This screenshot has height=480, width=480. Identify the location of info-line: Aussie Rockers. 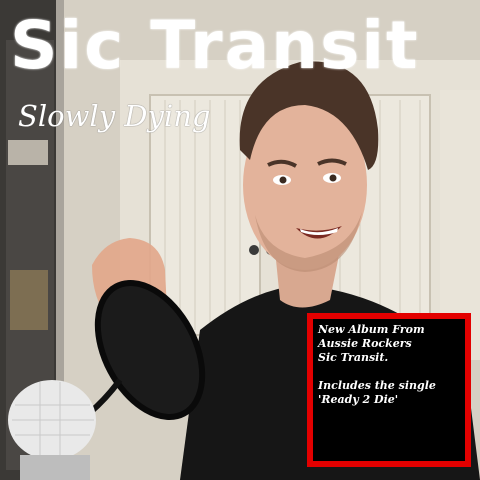
(365, 343).